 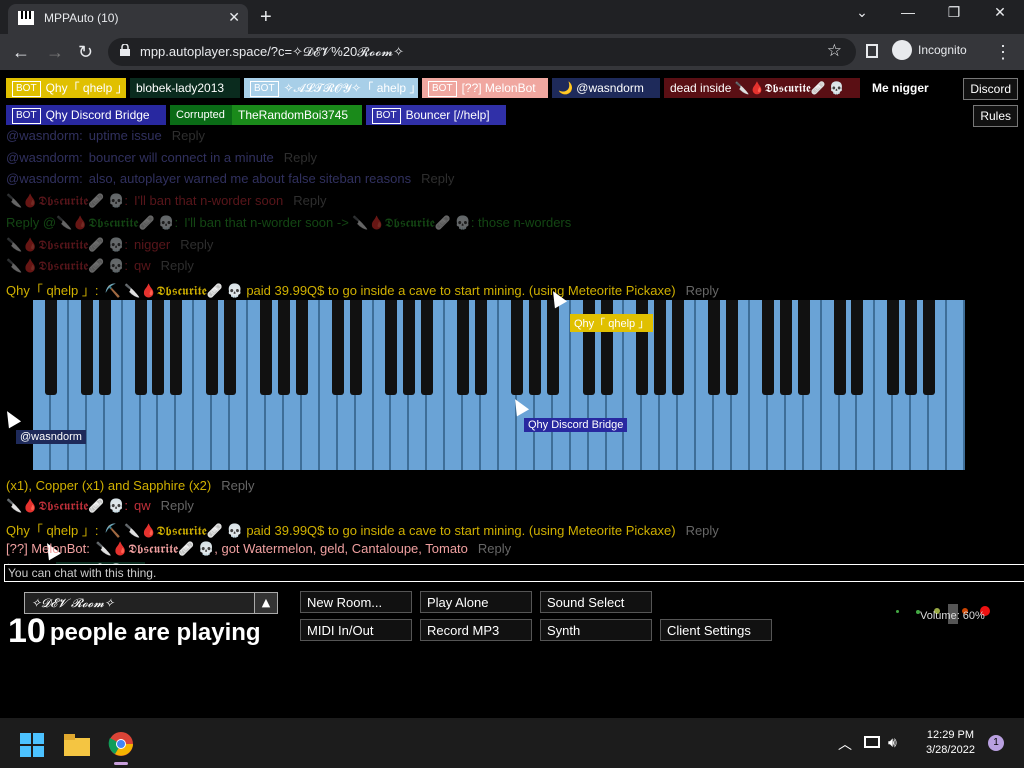 What do you see at coordinates (297, 115) in the screenshot?
I see `player-tag: TheRandomBoi3745` at bounding box center [297, 115].